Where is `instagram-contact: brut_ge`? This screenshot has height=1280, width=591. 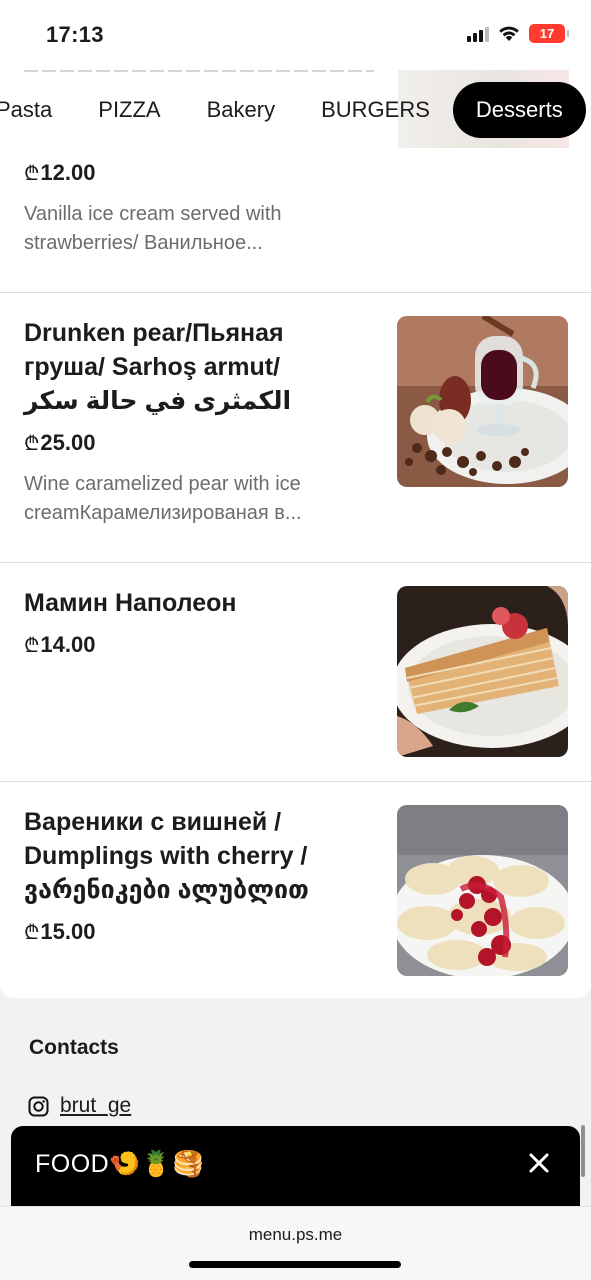
instagram-contact: brut_ge is located at coordinates (79, 1106).